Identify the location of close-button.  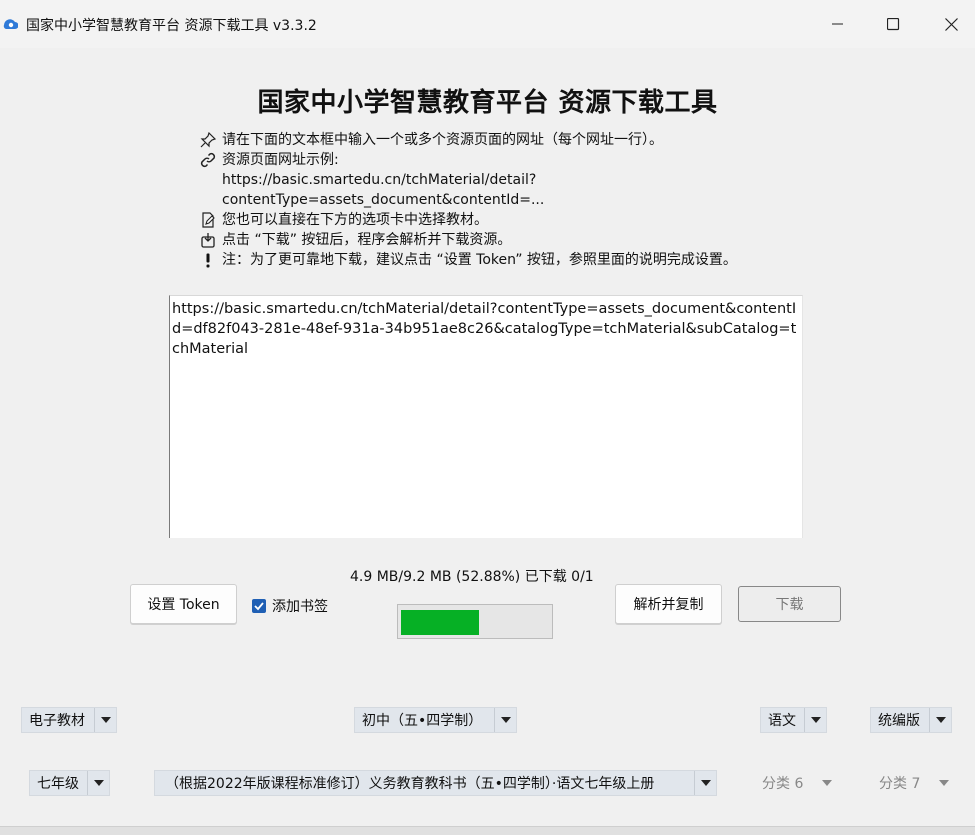
(951, 24).